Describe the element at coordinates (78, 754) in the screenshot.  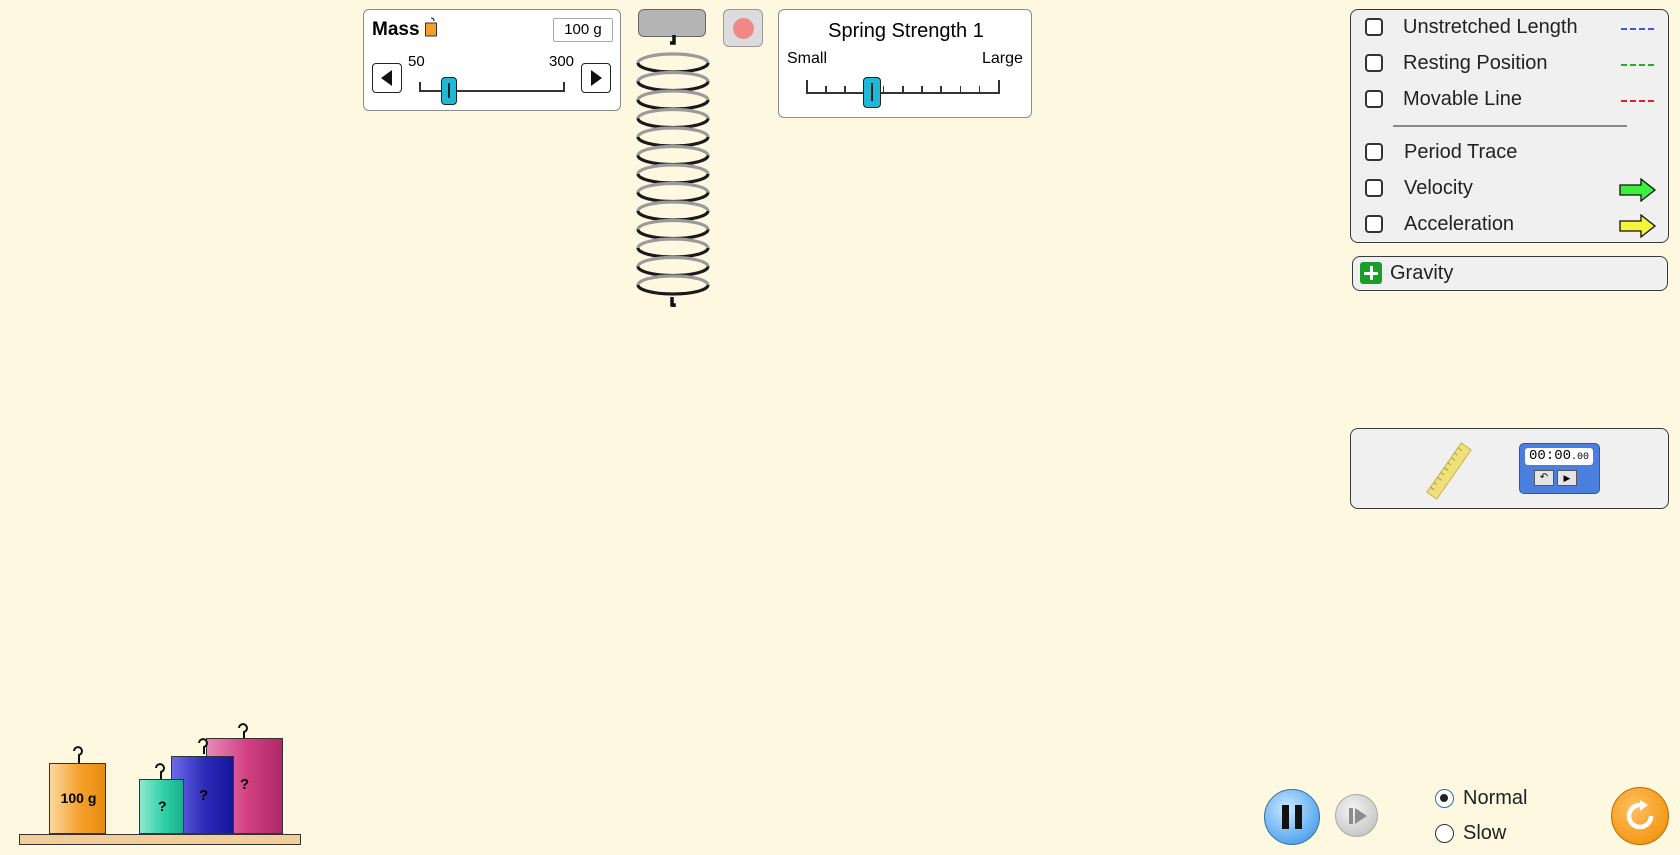
I see `mass-100g-hook` at that location.